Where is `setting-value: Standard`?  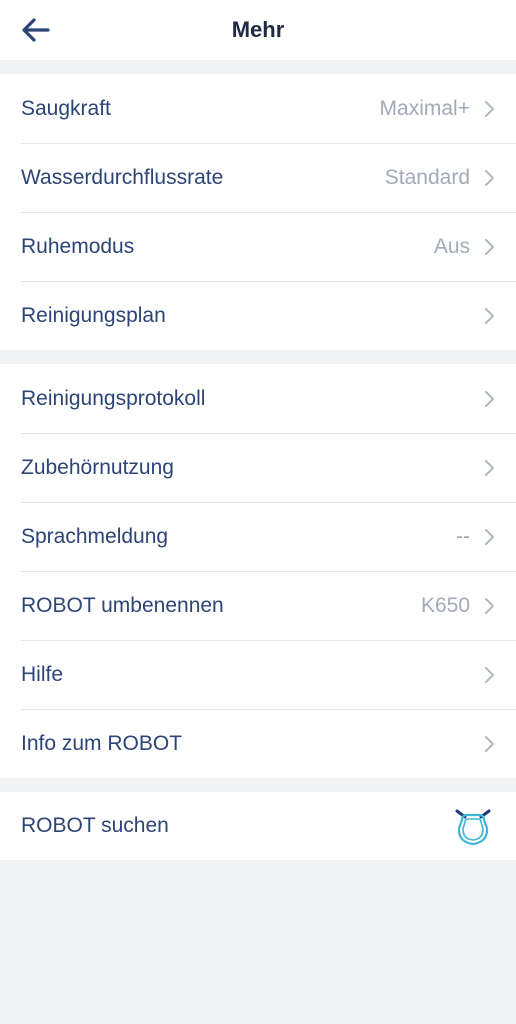
setting-value: Standard is located at coordinates (427, 177).